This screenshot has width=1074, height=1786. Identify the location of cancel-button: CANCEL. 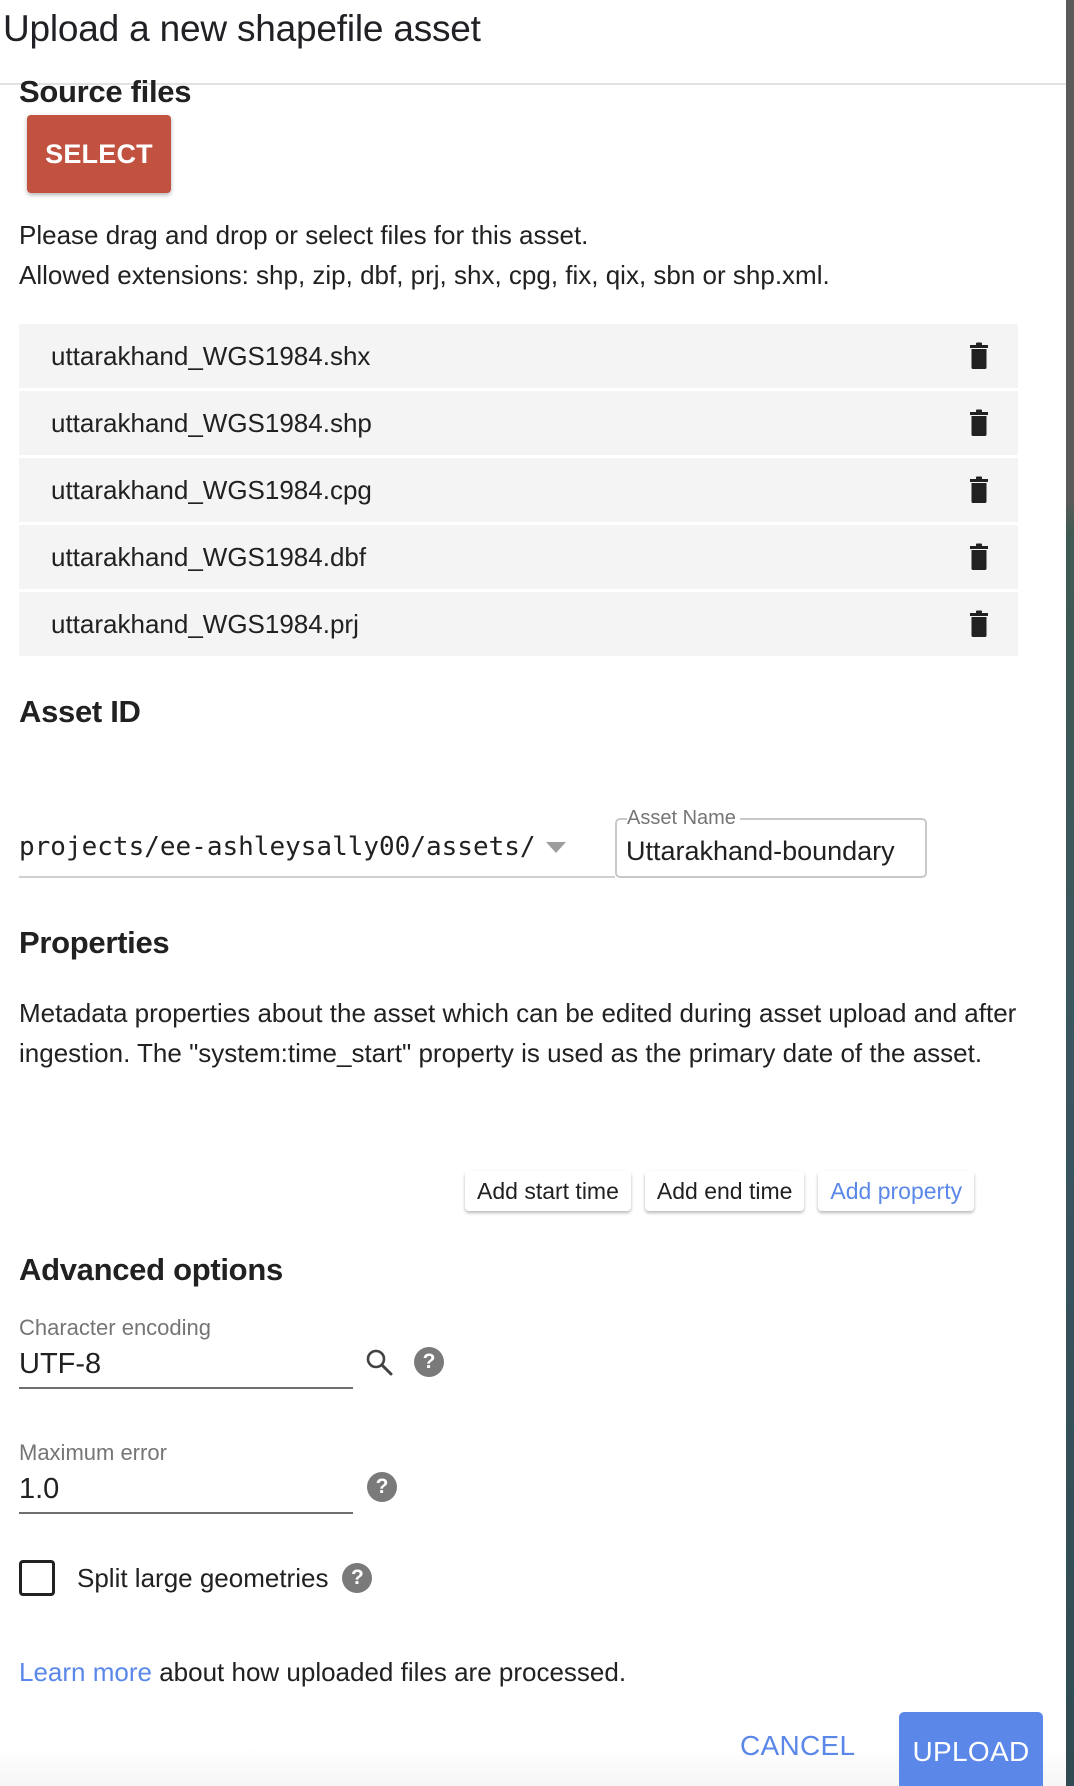
(797, 1746).